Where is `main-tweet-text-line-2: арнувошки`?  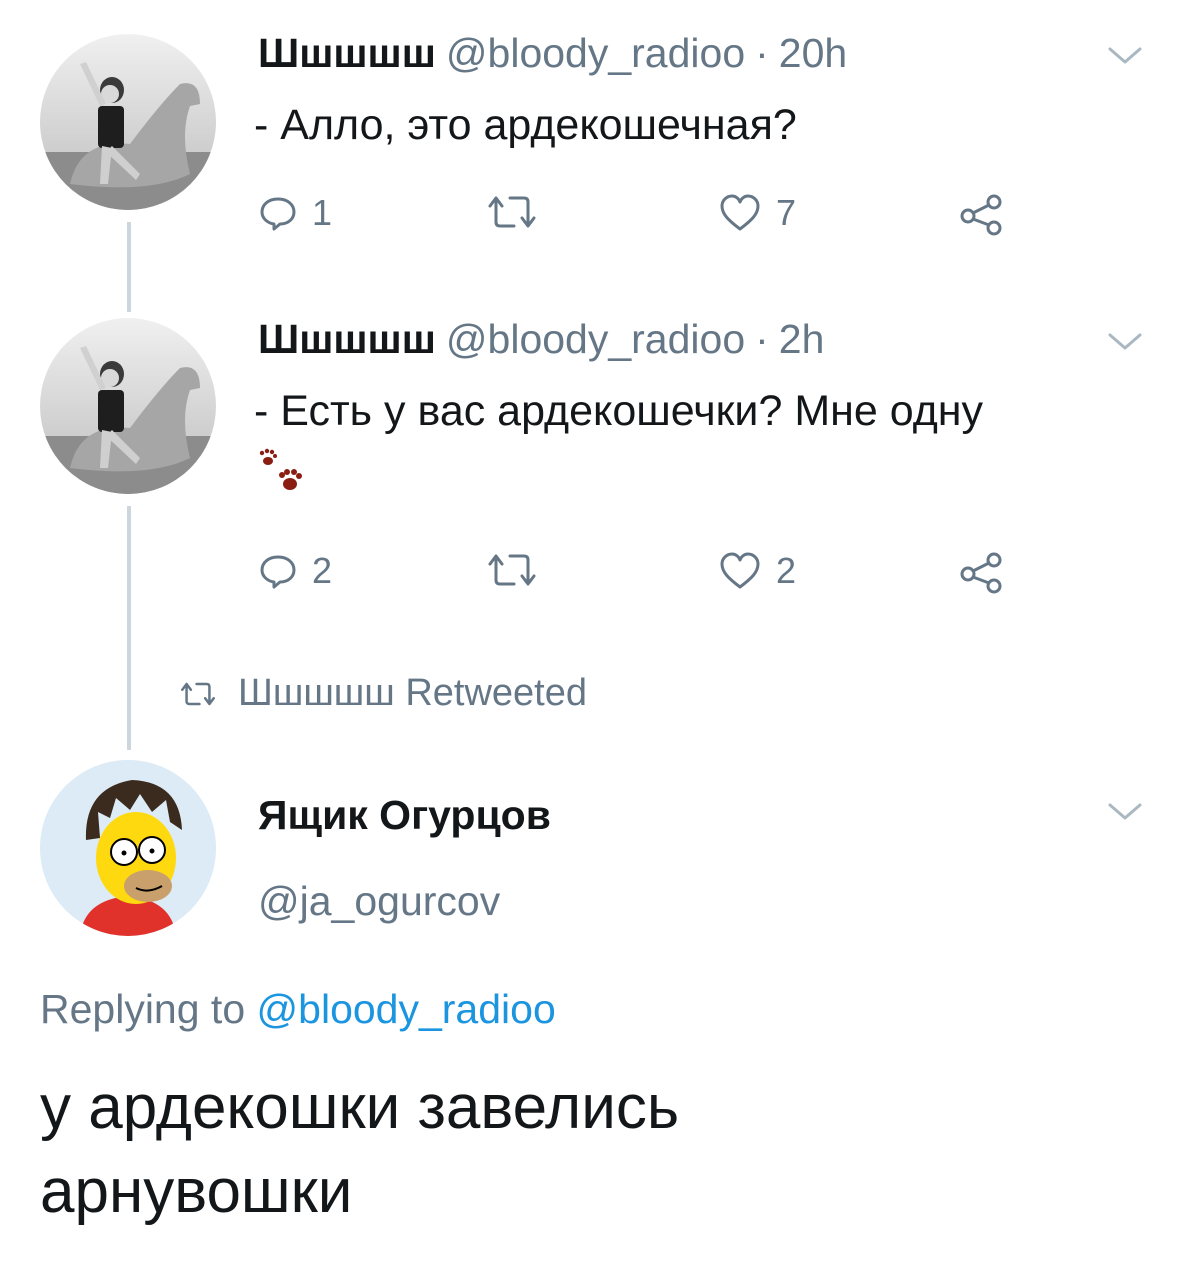
main-tweet-text-line-2: арнувошки is located at coordinates (196, 1191).